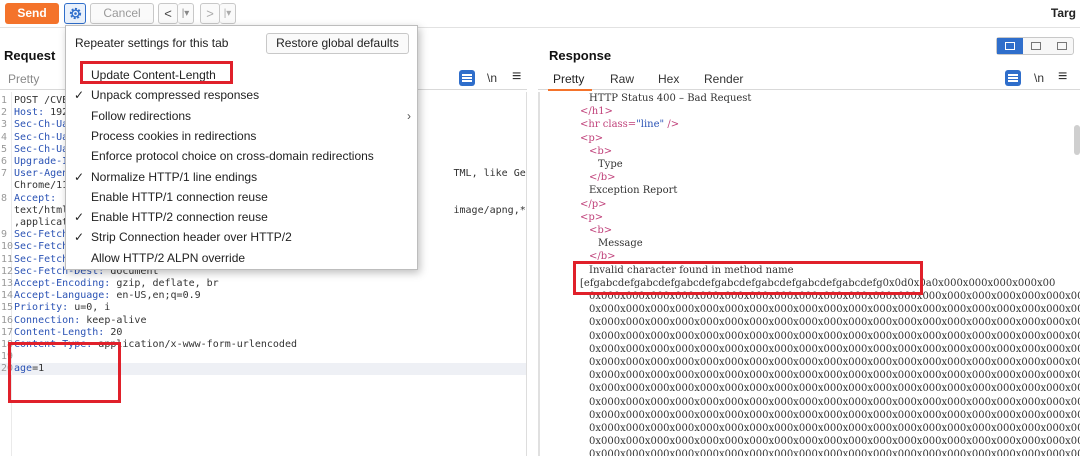 The image size is (1080, 456). Describe the element at coordinates (516, 77) in the screenshot. I see `request-menu-icon: ≡` at that location.